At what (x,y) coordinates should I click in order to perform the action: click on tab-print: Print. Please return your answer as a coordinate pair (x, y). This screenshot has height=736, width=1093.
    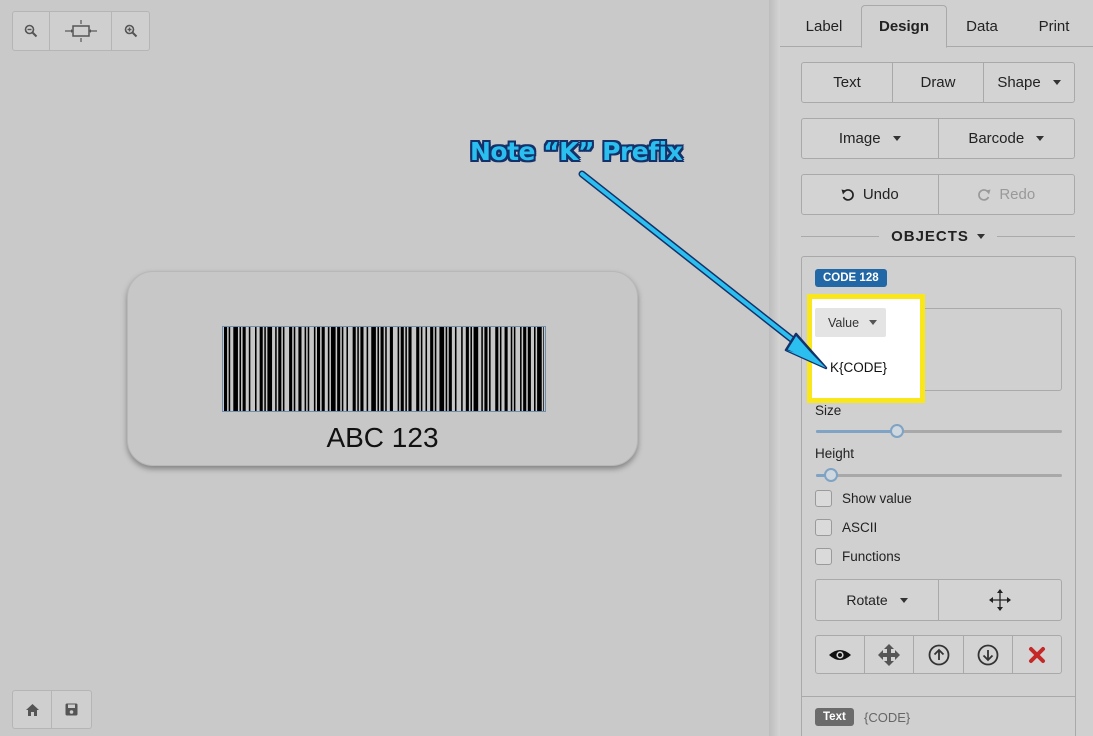
    Looking at the image, I should click on (1054, 26).